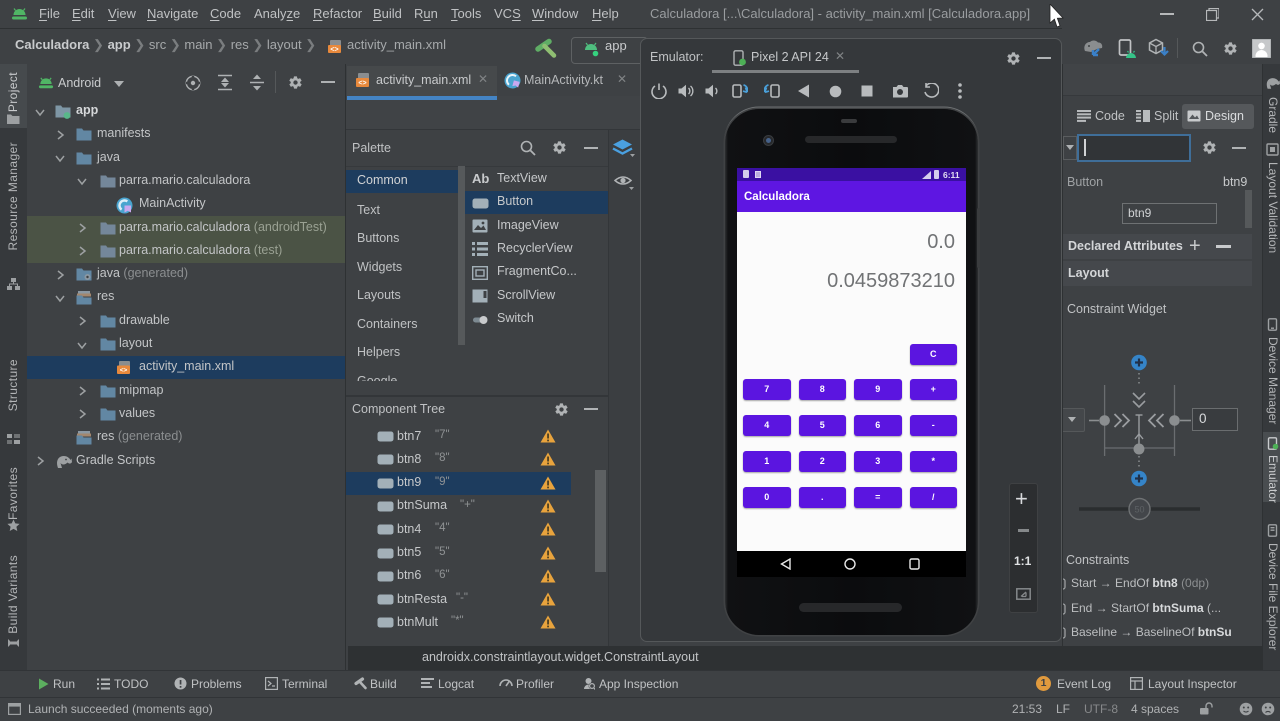 This screenshot has height=721, width=1280. I want to click on svg-text: 50, so click(1139, 510).